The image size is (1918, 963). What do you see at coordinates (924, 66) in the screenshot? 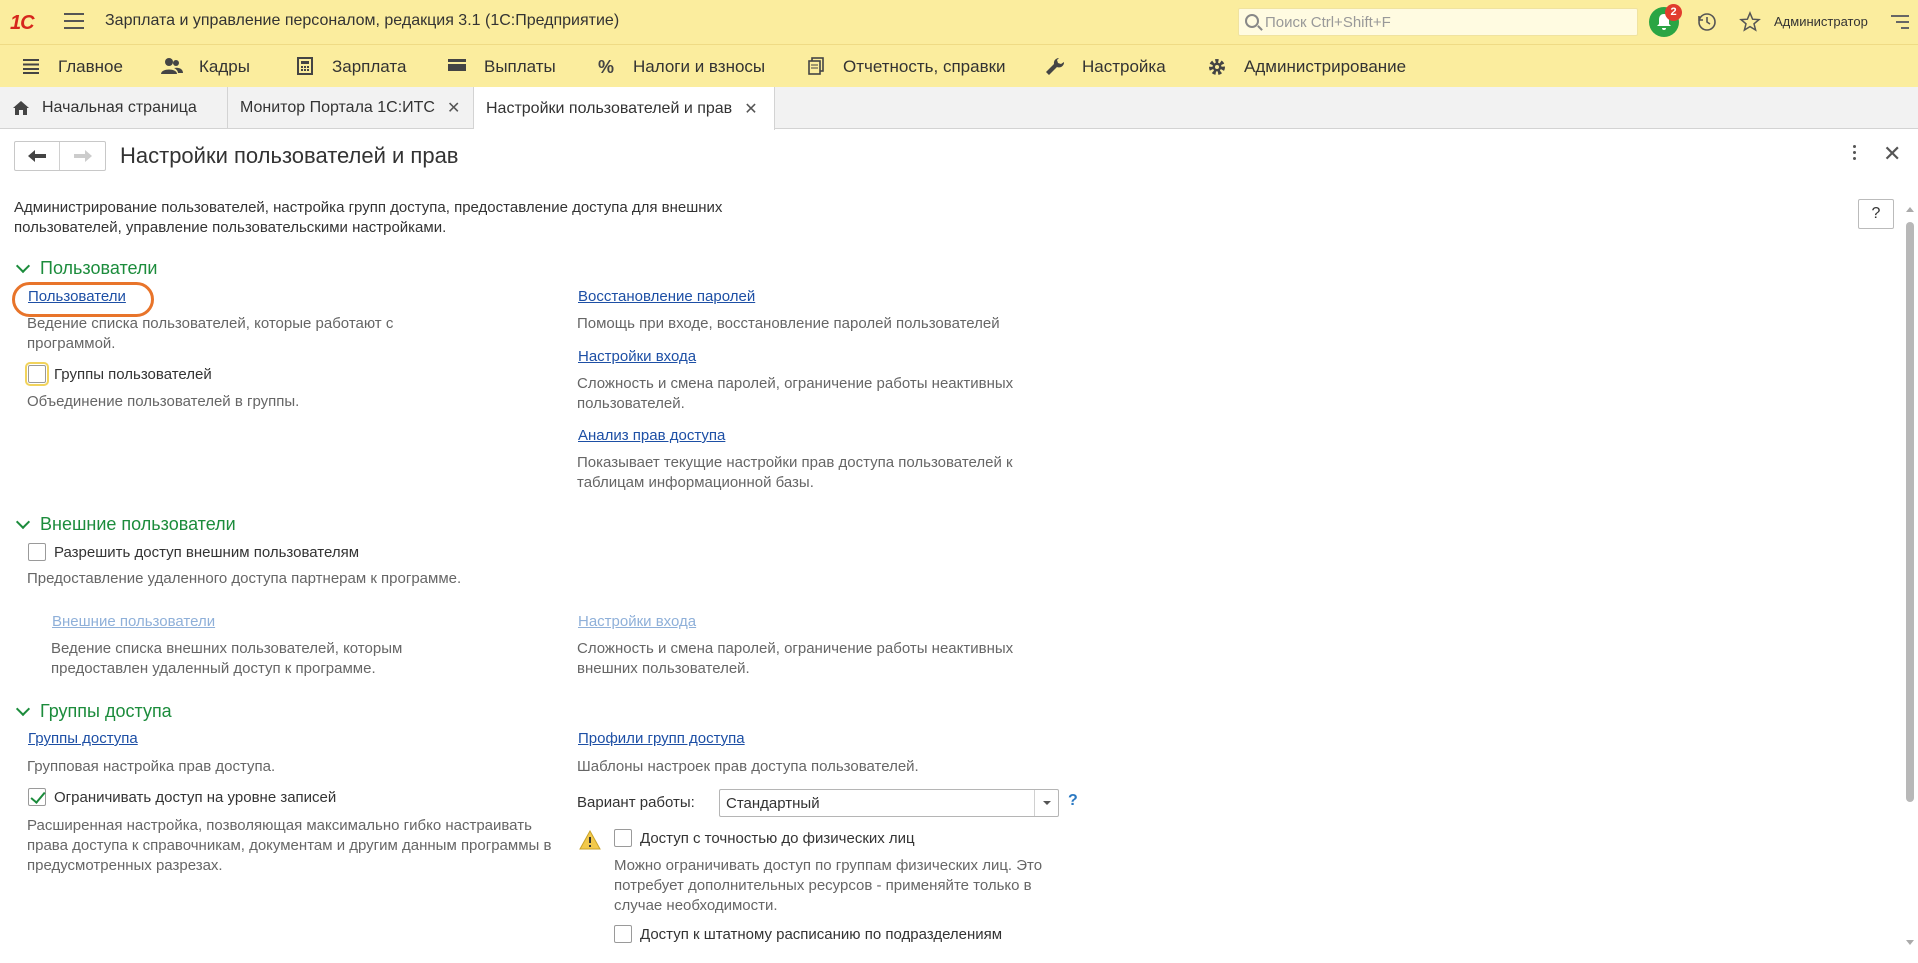
I see `section-label: Отчетность, справки` at bounding box center [924, 66].